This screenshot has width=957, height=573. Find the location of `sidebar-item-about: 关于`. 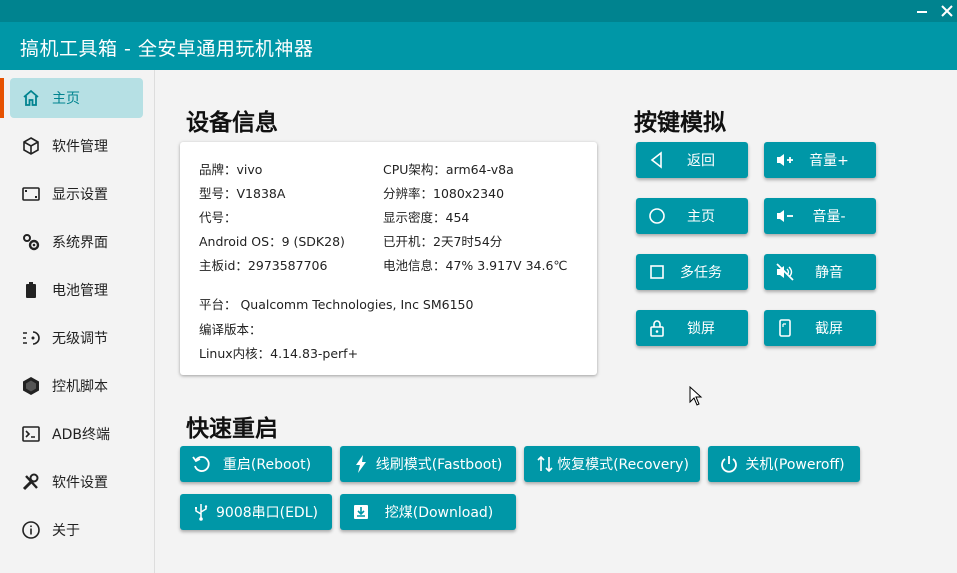

sidebar-item-about: 关于 is located at coordinates (76, 530).